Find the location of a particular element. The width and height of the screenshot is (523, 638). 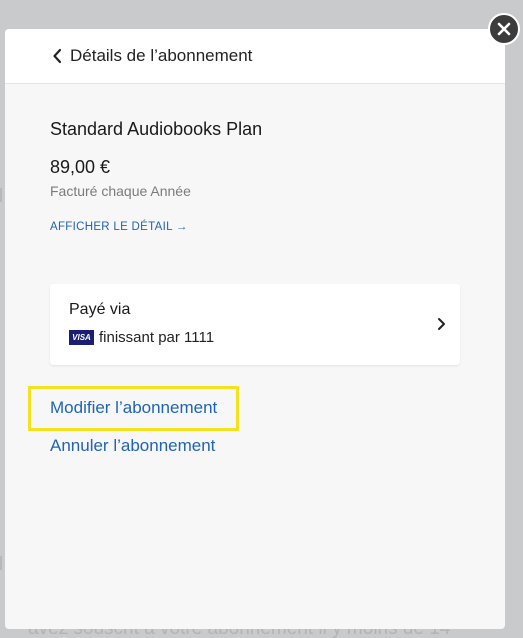

close-icon is located at coordinates (504, 29).